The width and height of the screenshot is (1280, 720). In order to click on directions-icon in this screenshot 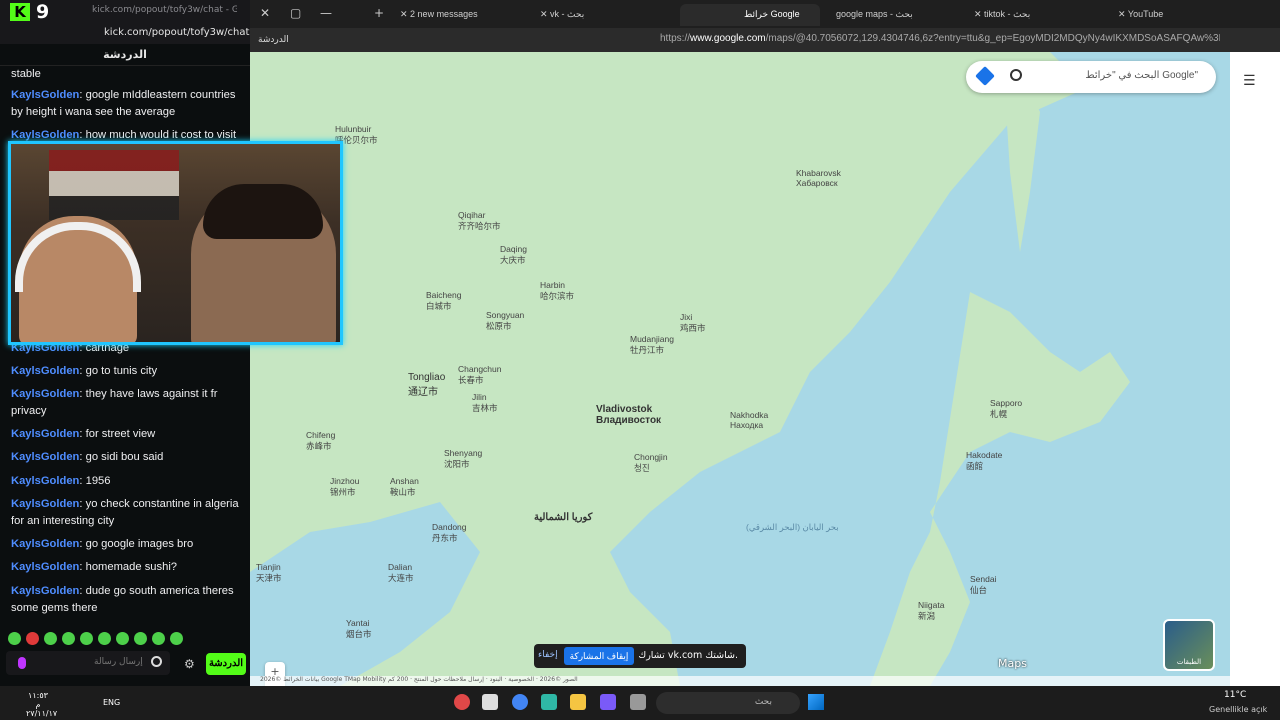, I will do `click(985, 76)`.